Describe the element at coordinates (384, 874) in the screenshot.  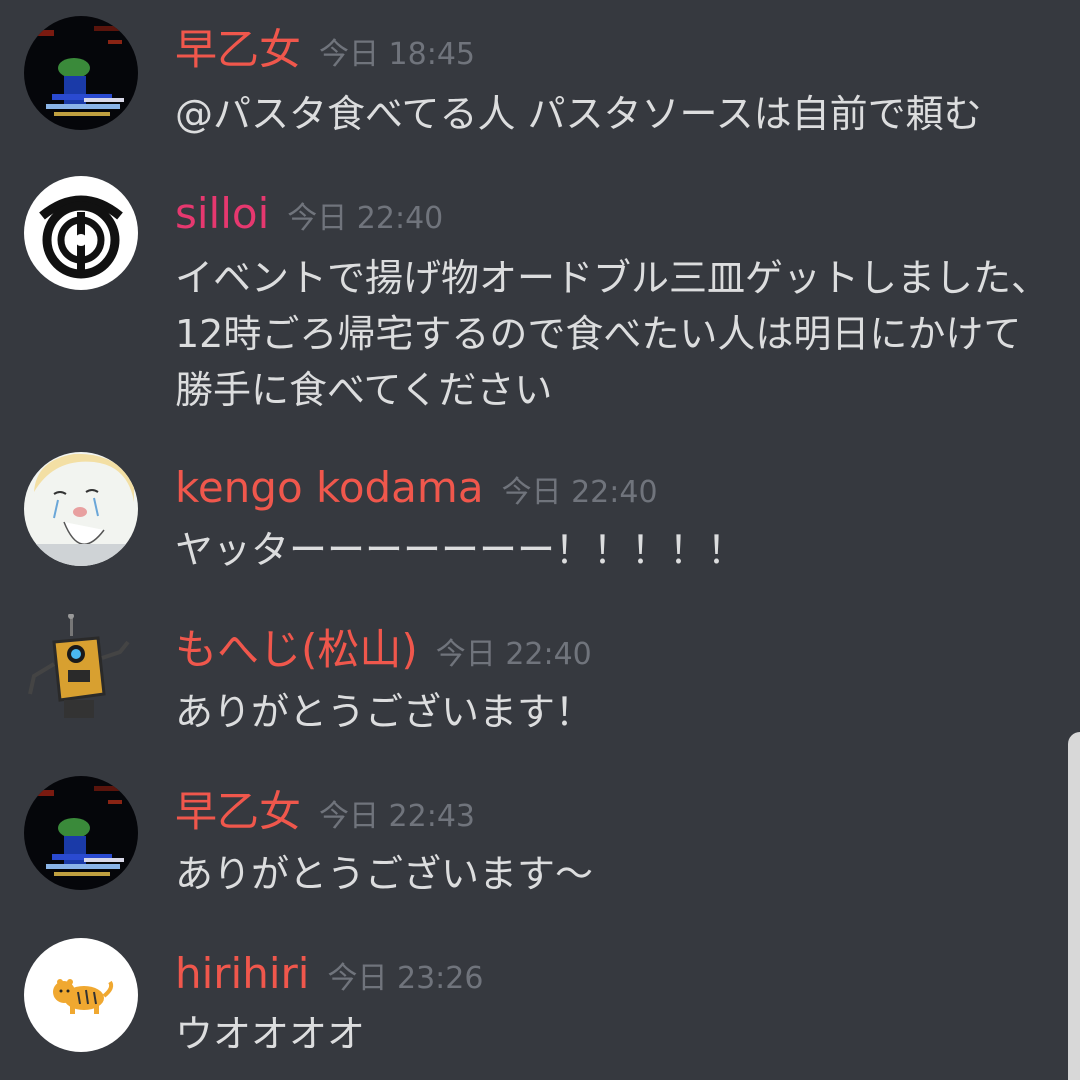
I see `message-text: ありがとうございます～` at that location.